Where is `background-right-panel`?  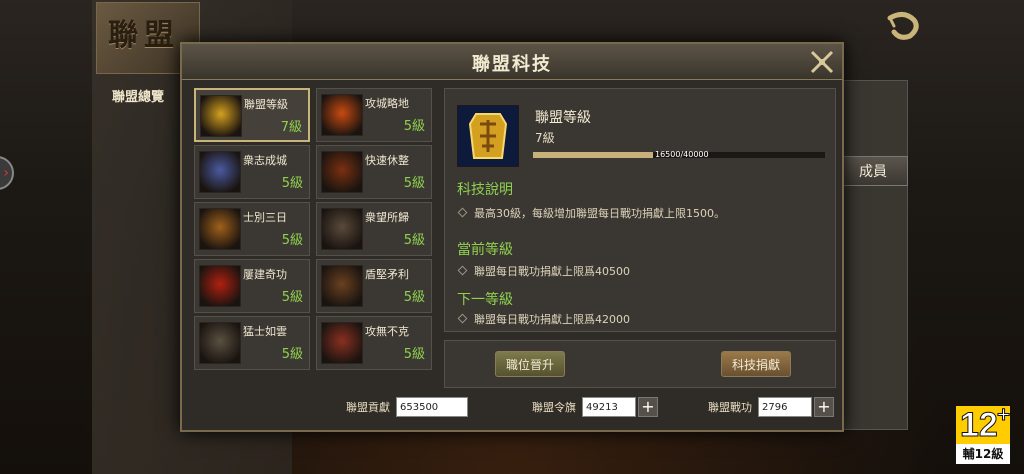 background-right-panel is located at coordinates (875, 255).